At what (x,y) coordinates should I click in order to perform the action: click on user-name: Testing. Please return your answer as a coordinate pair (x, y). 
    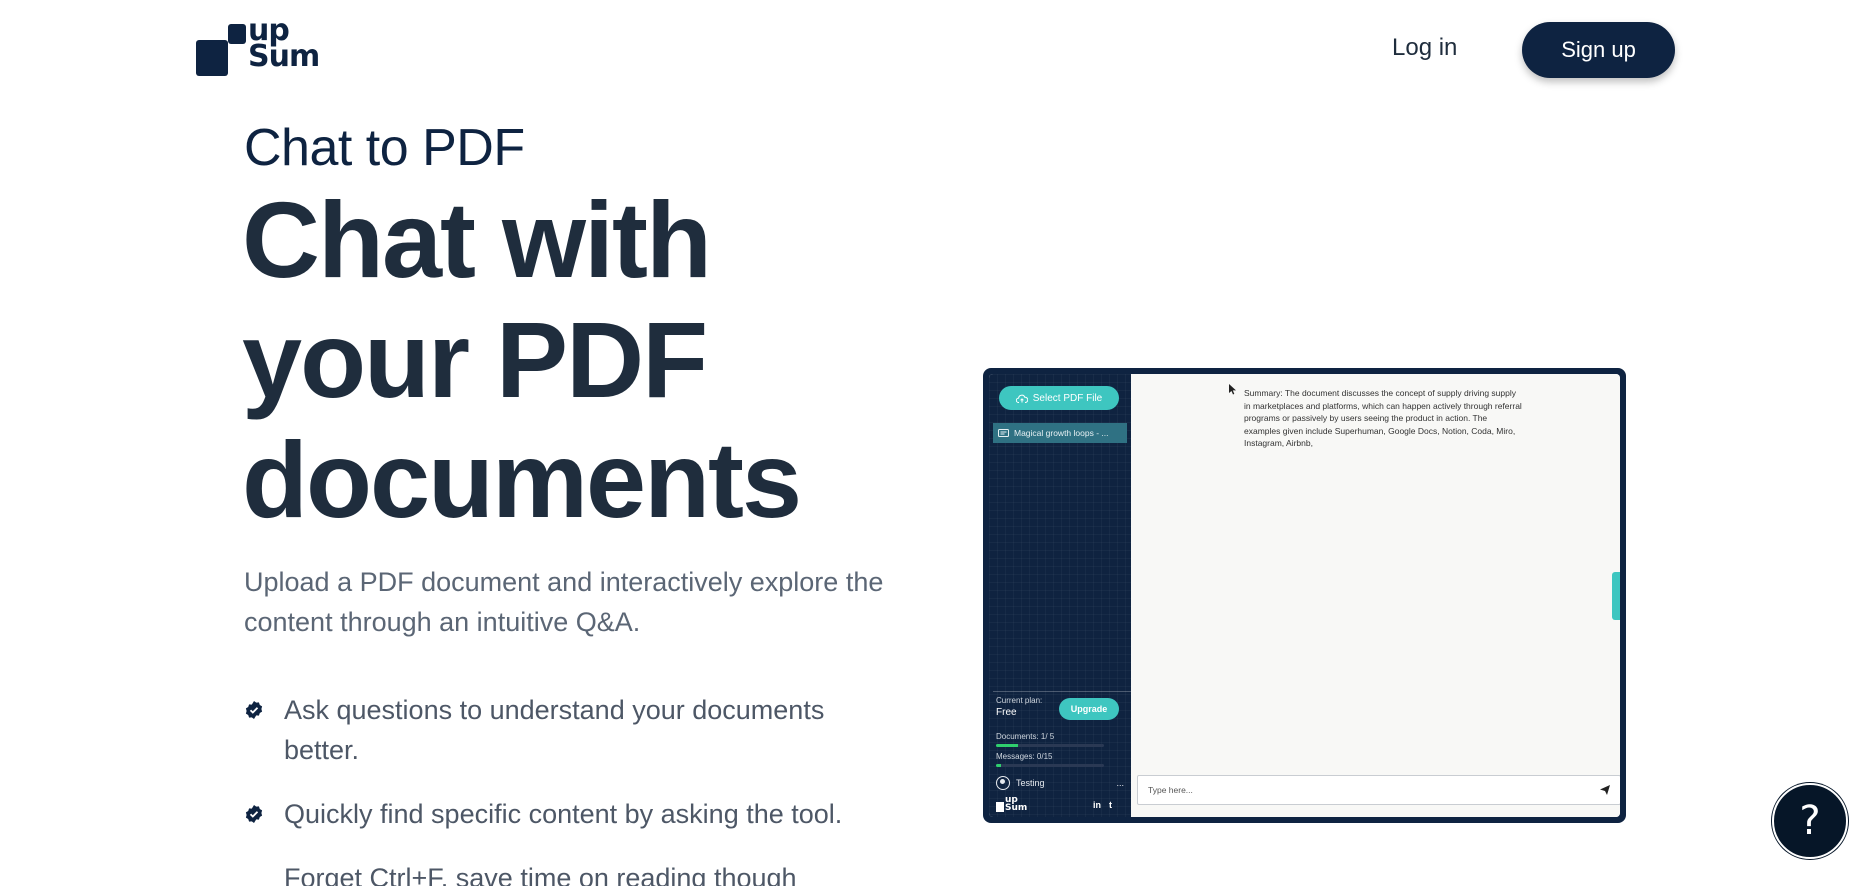
    Looking at the image, I should click on (1030, 783).